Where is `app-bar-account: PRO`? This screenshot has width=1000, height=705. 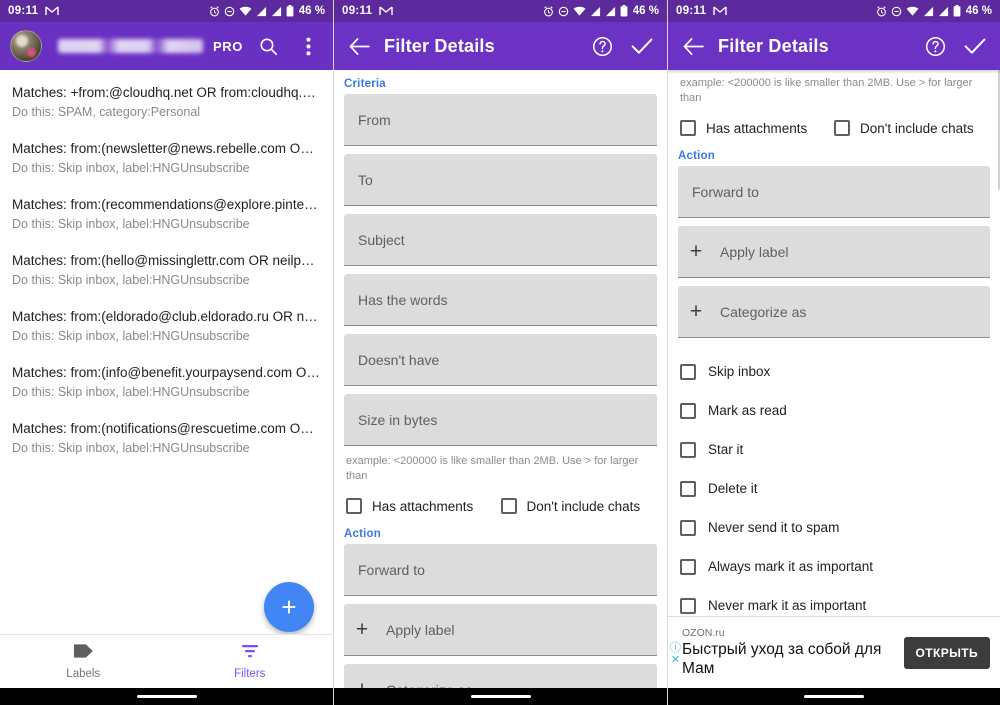
app-bar-account: PRO is located at coordinates (166, 46).